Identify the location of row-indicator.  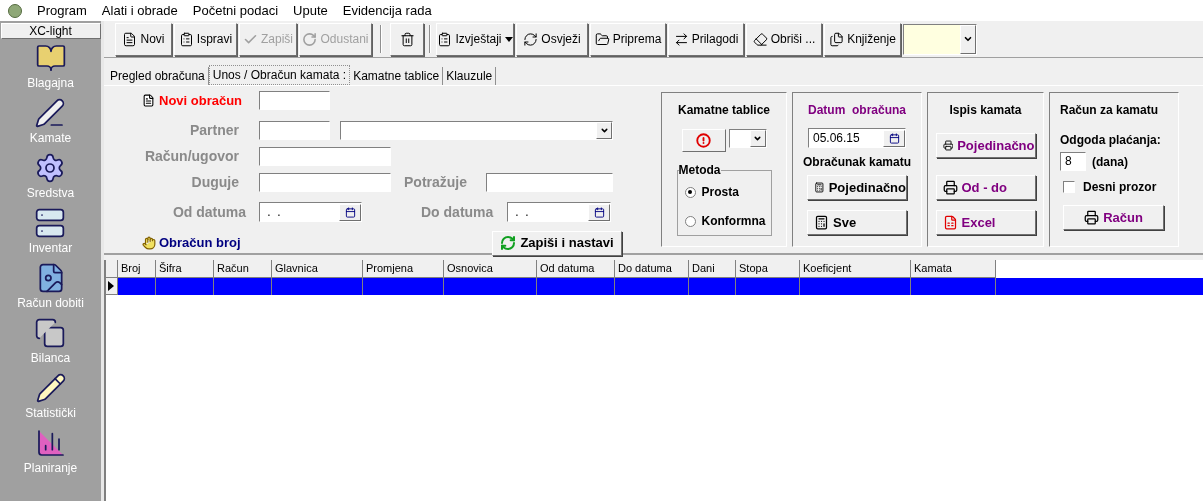
(112, 286).